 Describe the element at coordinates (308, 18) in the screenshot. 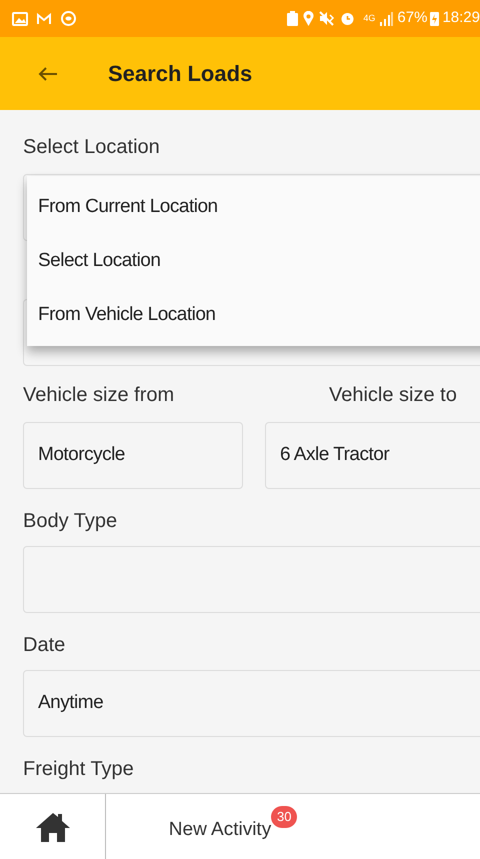

I see `location-pin-icon` at that location.